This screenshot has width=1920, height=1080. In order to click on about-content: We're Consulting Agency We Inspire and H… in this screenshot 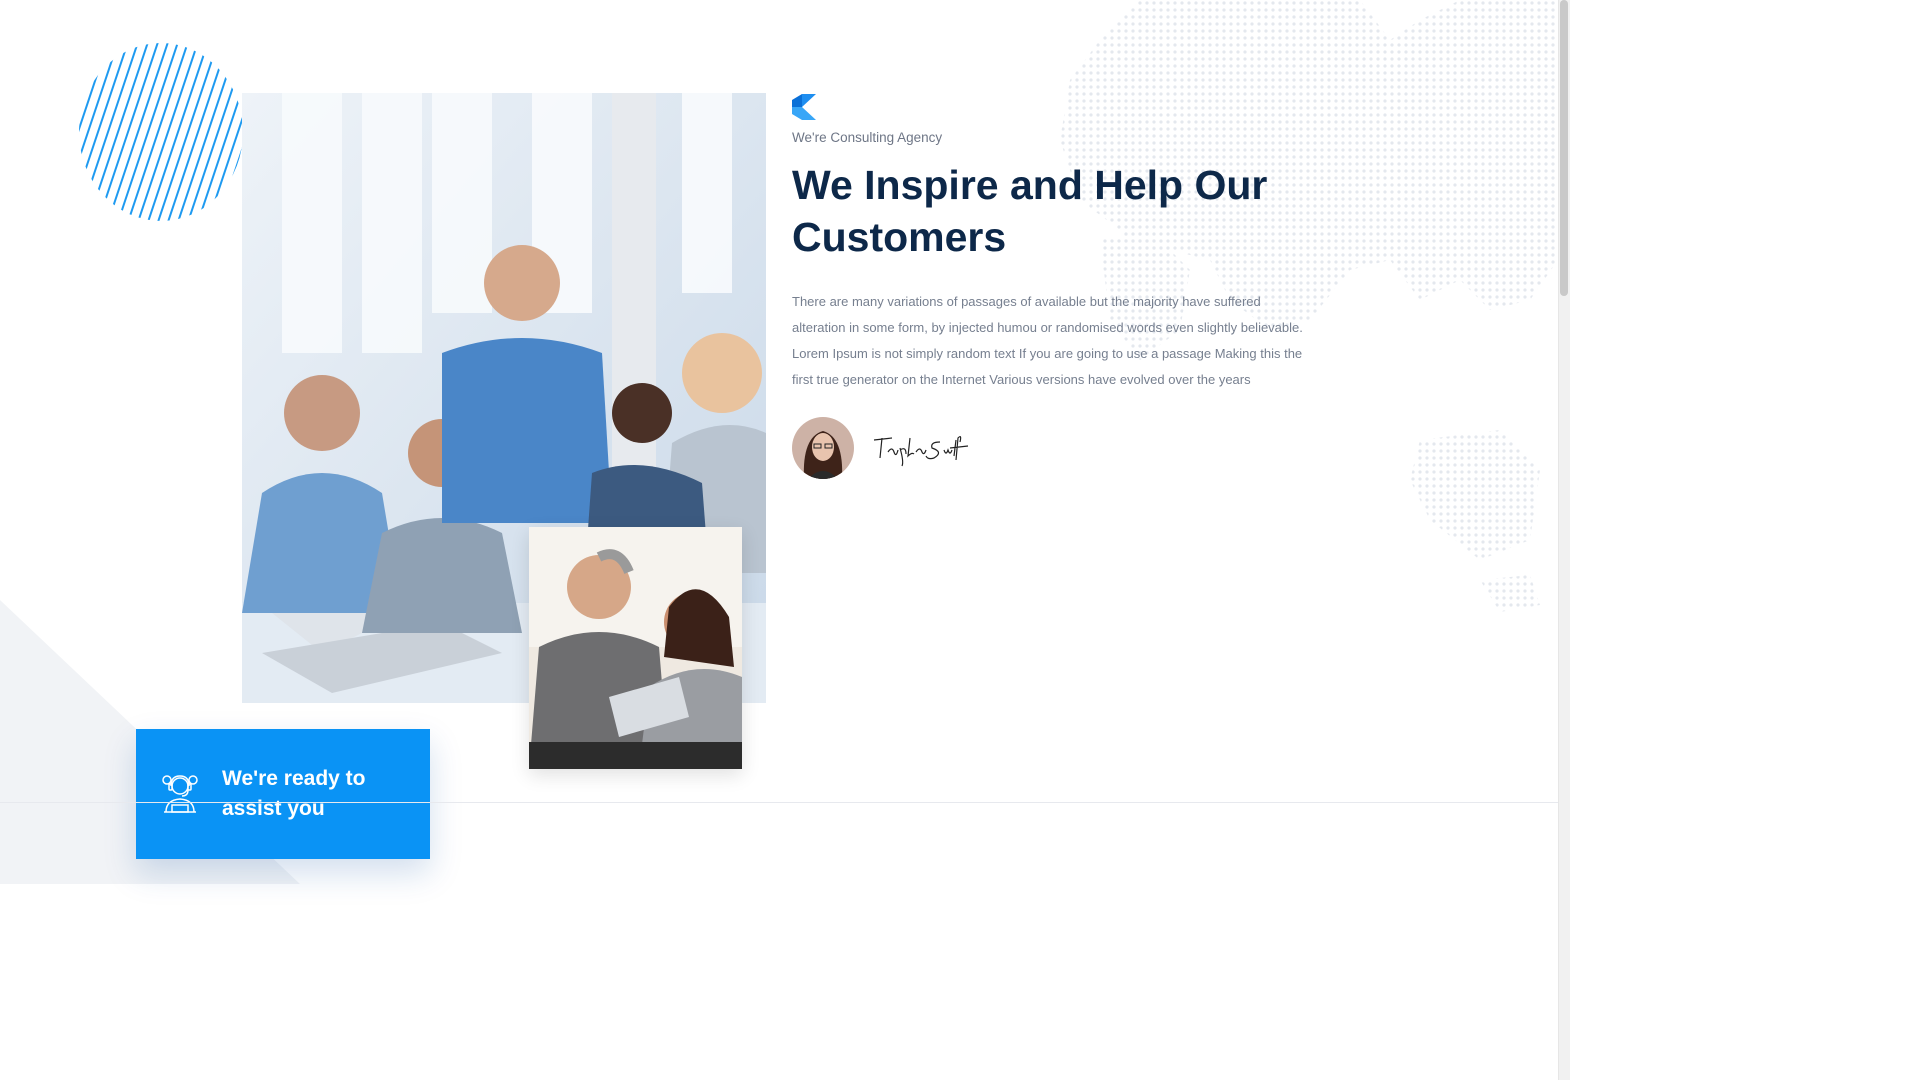, I will do `click(1072, 286)`.